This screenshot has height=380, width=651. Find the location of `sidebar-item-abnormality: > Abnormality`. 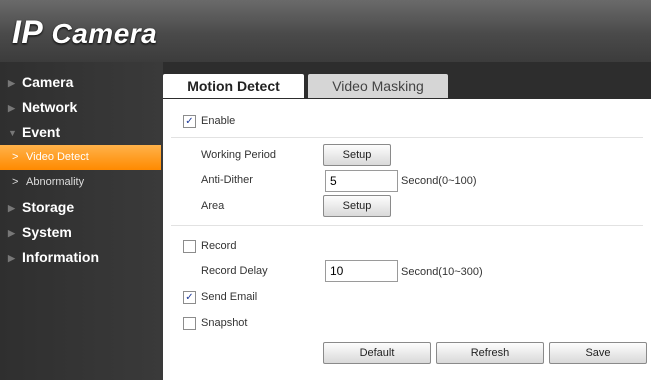

sidebar-item-abnormality: > Abnormality is located at coordinates (80, 182).